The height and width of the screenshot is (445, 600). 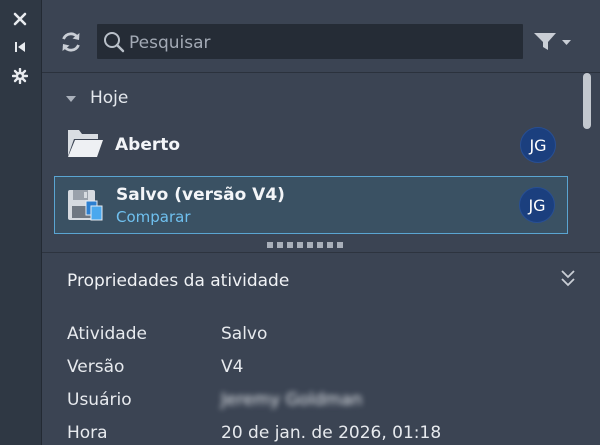 What do you see at coordinates (292, 400) in the screenshot?
I see `property-value-user: Jeremy Goldman` at bounding box center [292, 400].